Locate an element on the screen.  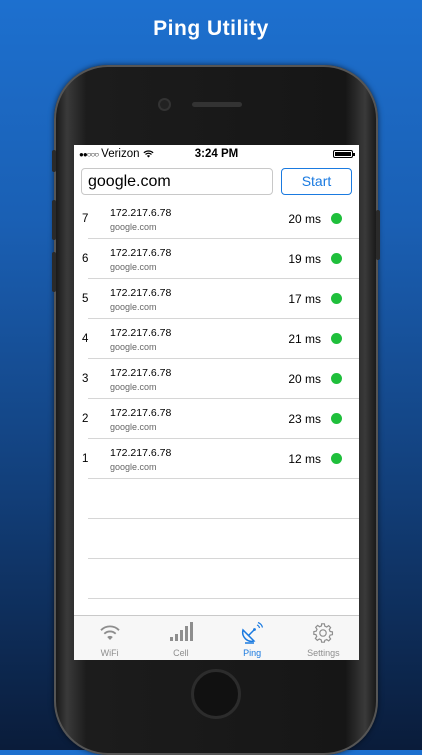
front-camera is located at coordinates (164, 104).